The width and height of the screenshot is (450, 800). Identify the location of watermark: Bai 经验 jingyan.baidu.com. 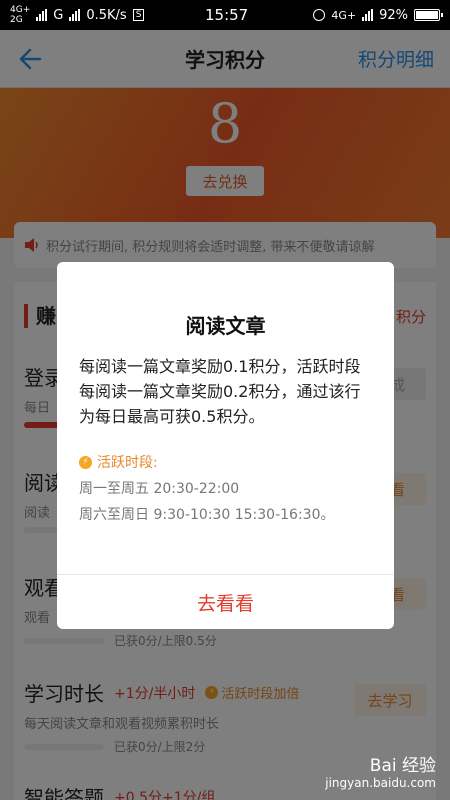
(380, 770).